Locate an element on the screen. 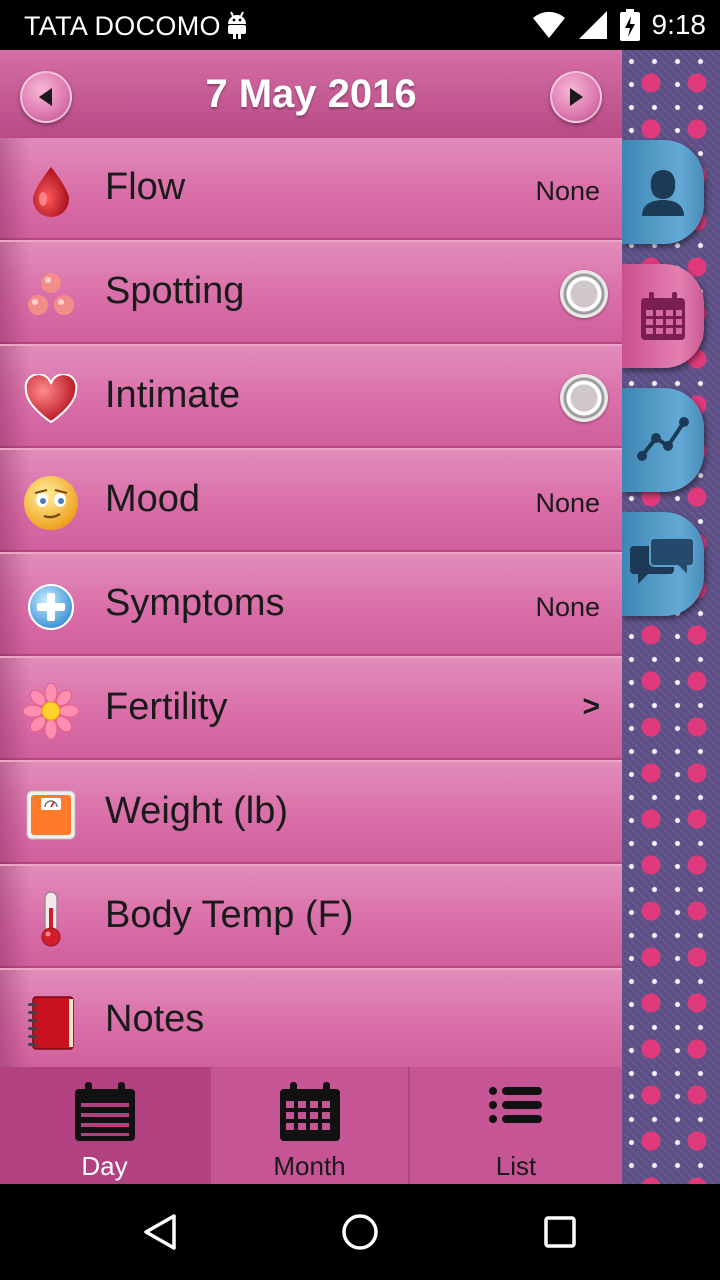  row-intimate: Intimate is located at coordinates (311, 398).